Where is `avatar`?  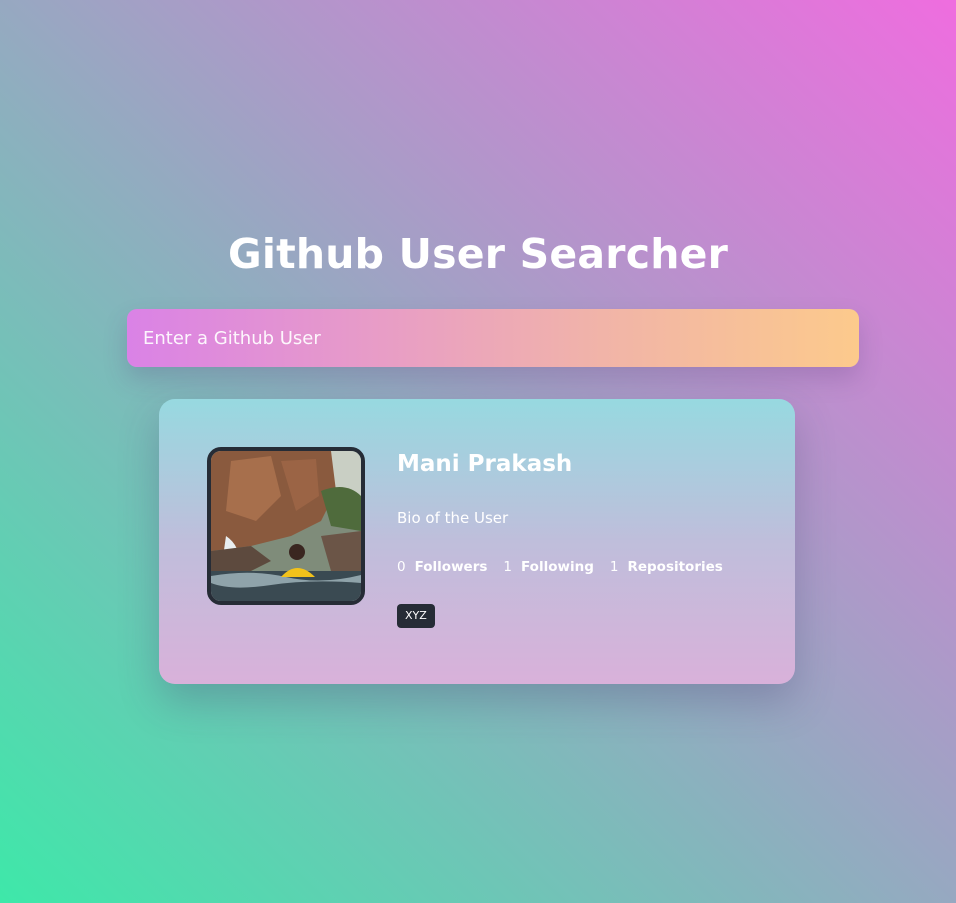
avatar is located at coordinates (286, 526).